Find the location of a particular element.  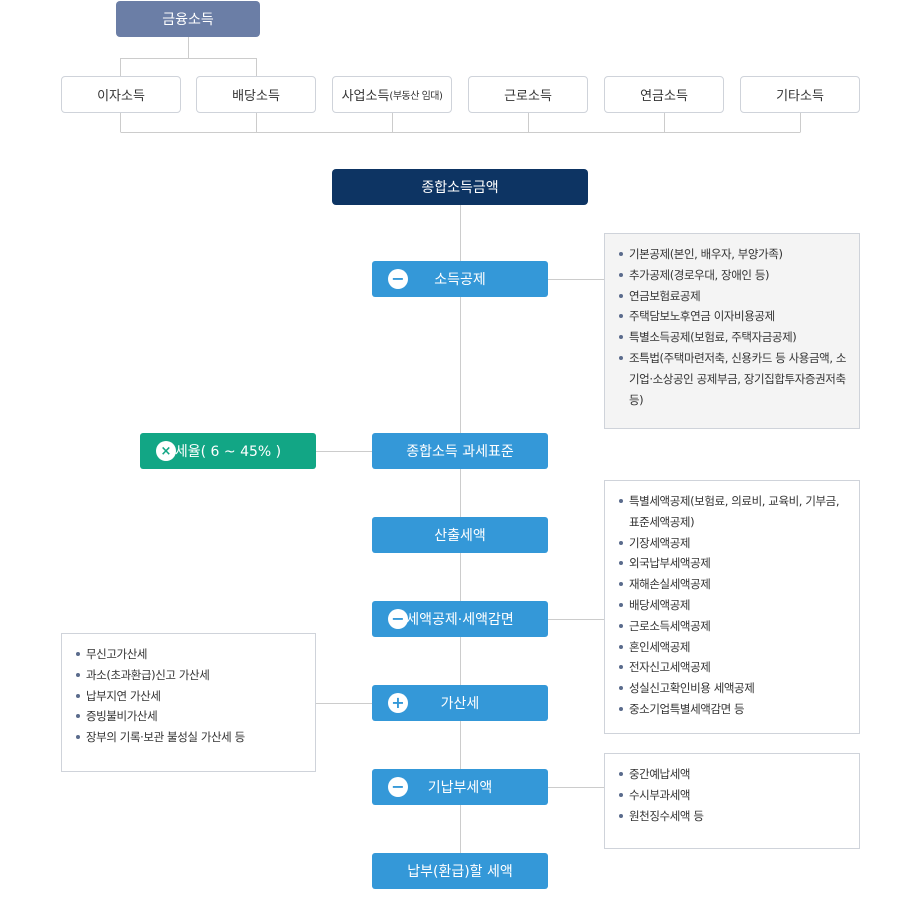

step-prepaid-tax: − 기납부세액 is located at coordinates (460, 787).